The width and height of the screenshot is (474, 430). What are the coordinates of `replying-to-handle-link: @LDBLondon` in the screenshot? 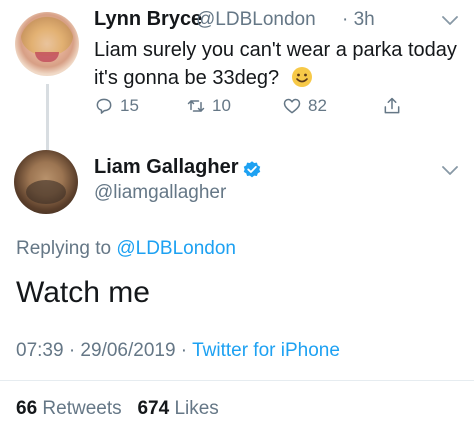 It's located at (176, 248).